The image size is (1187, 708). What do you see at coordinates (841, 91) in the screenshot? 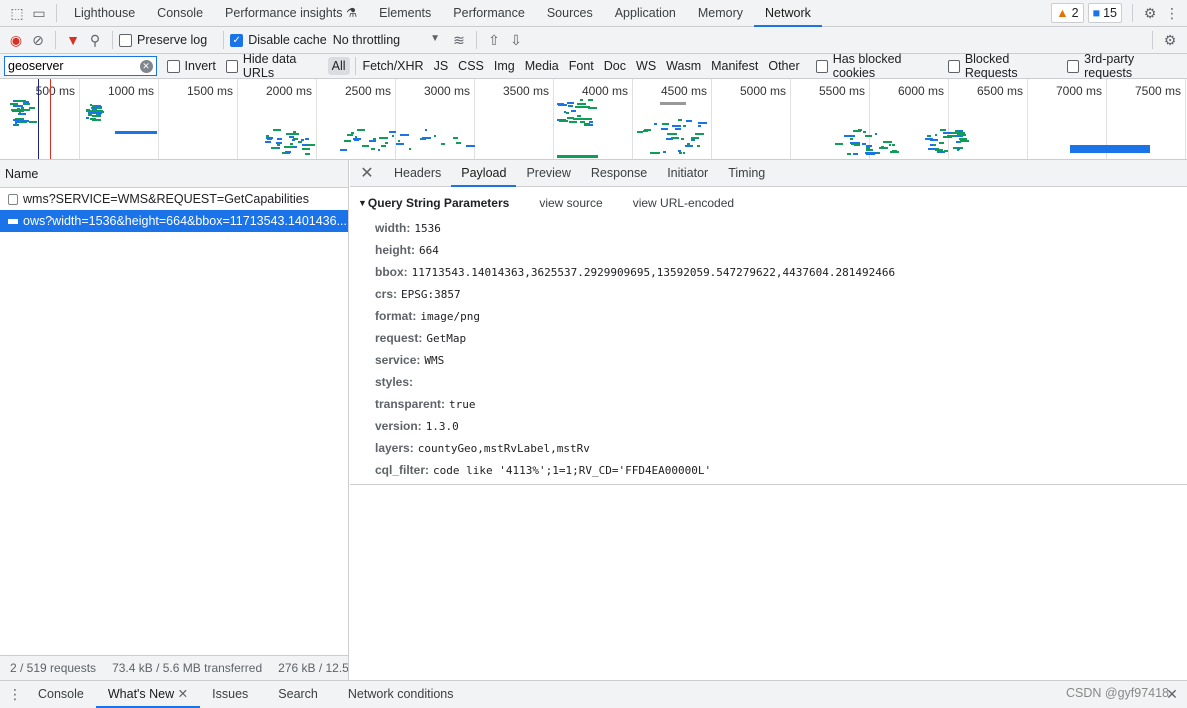
I see `timeline-tick-label: 5500 ms` at bounding box center [841, 91].